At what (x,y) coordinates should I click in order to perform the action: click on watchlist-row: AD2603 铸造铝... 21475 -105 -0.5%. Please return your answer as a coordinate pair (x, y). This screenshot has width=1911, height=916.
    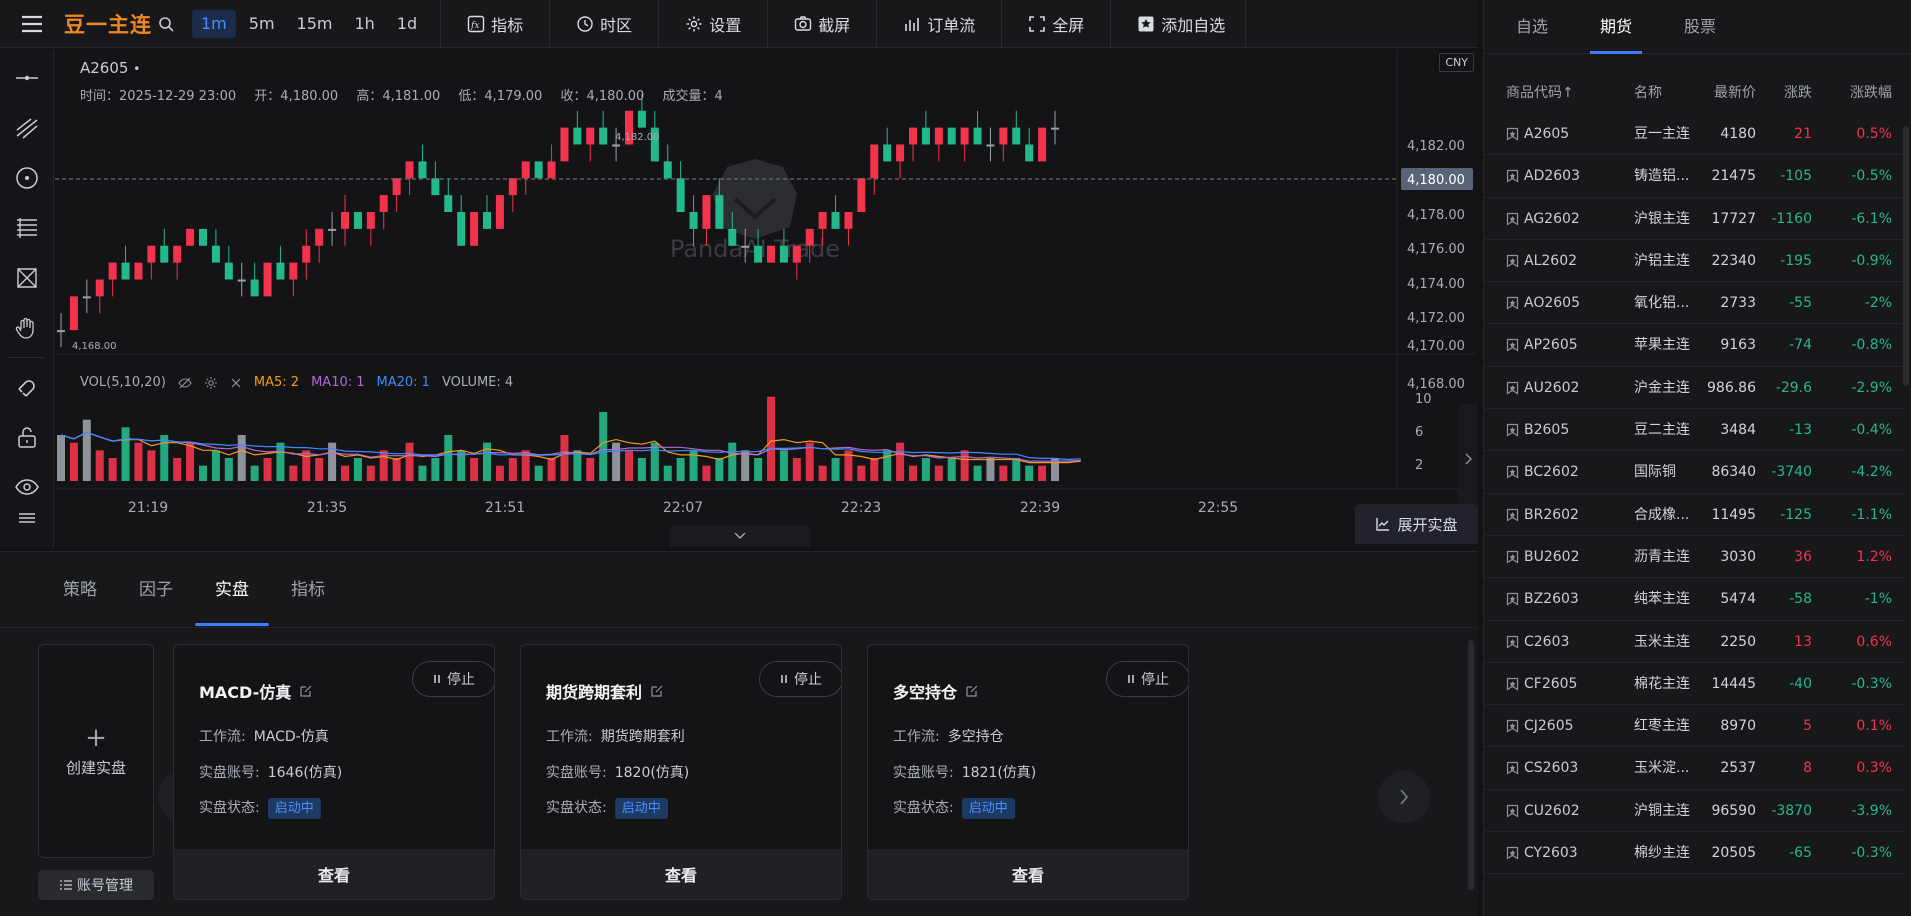
    Looking at the image, I should click on (1694, 176).